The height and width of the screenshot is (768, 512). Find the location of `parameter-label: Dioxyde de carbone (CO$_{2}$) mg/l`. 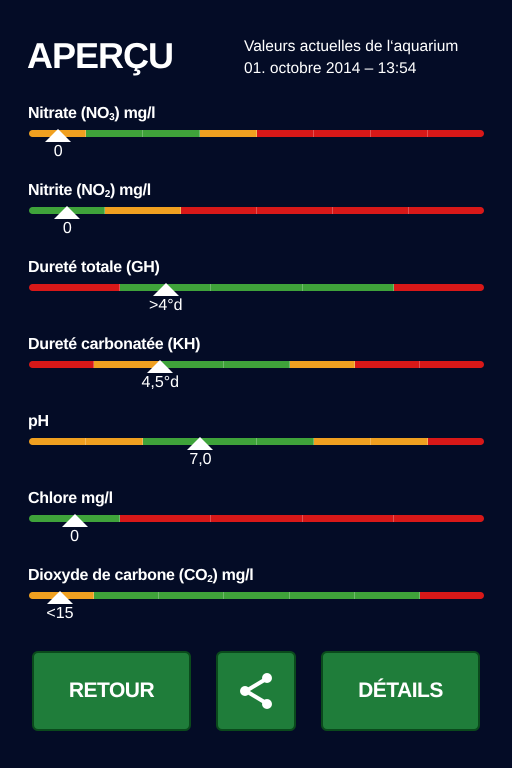

parameter-label: Dioxyde de carbone (CO$_{2}$) mg/l is located at coordinates (141, 576).